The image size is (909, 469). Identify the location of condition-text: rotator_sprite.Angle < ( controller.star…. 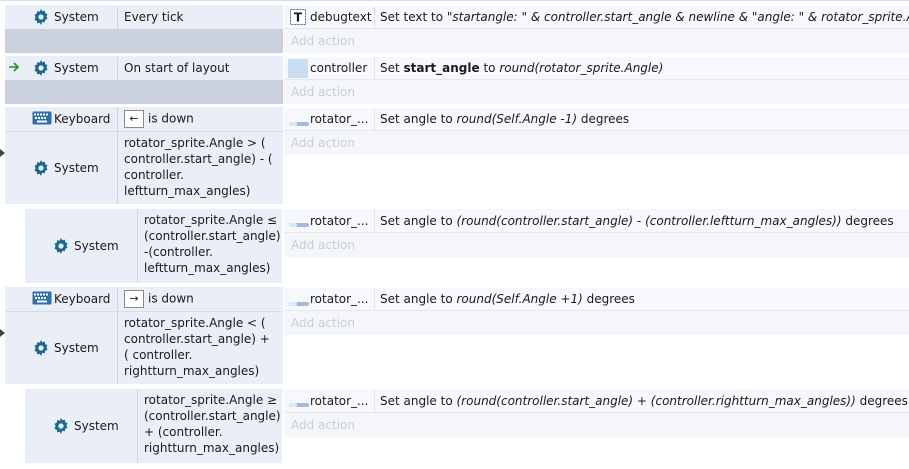
(197, 347).